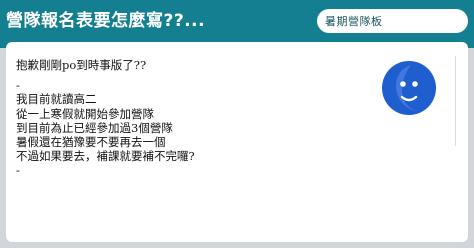  I want to click on post-line: 我目前就讀高二, so click(56, 99).